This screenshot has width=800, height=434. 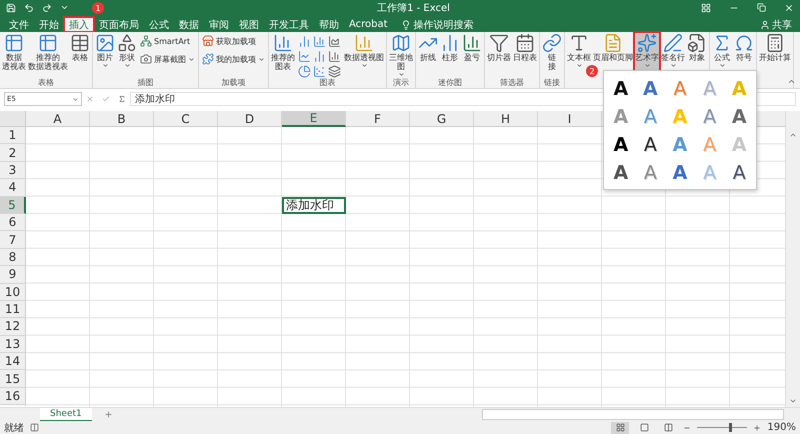 I want to click on ribbon-button: 折线, so click(x=428, y=55).